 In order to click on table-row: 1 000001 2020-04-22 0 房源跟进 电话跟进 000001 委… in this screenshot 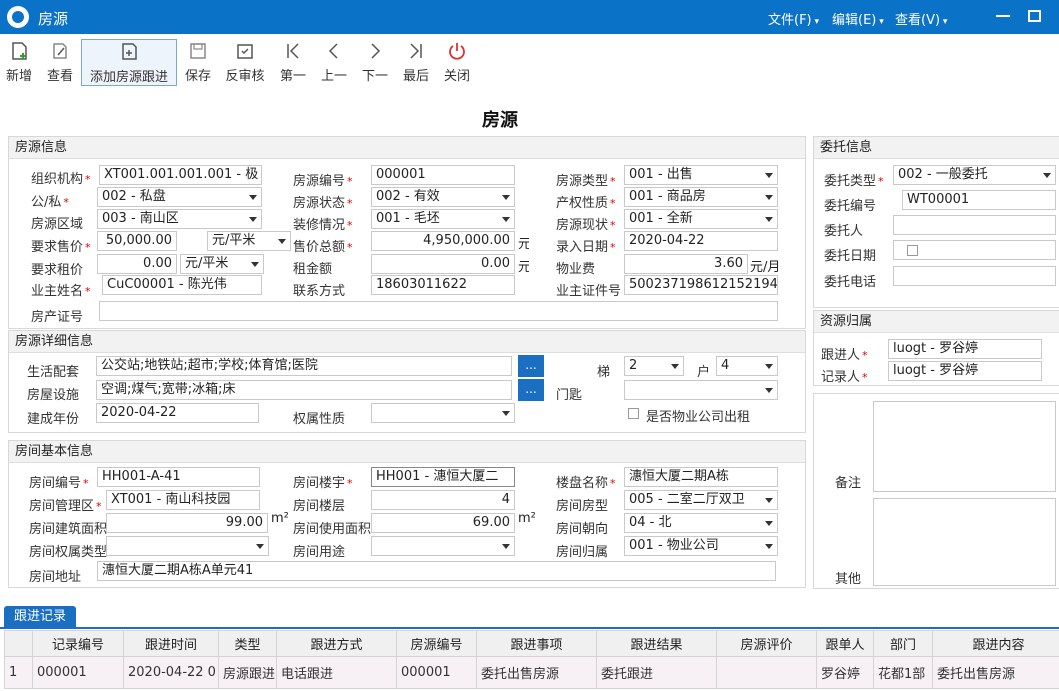, I will do `click(531, 672)`.